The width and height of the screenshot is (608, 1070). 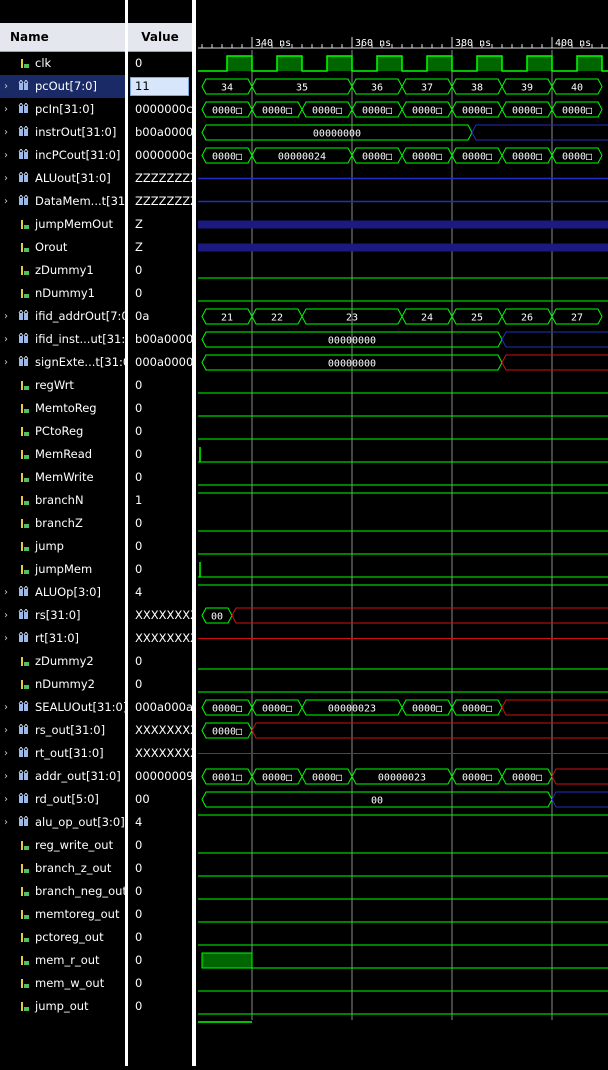 What do you see at coordinates (62, 592) in the screenshot?
I see `signal-row-name: › ALUOp[3:0]` at bounding box center [62, 592].